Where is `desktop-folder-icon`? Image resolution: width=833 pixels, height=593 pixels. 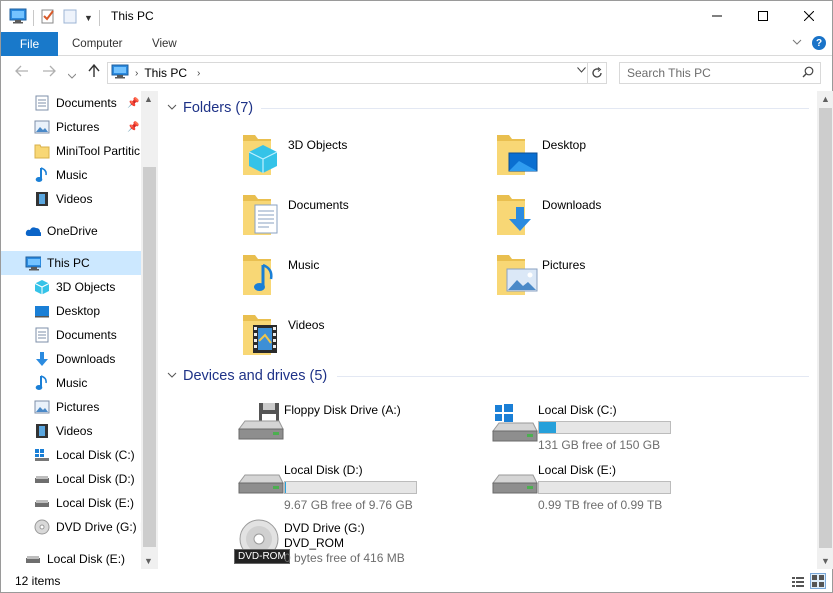
desktop-folder-icon is located at coordinates (519, 156).